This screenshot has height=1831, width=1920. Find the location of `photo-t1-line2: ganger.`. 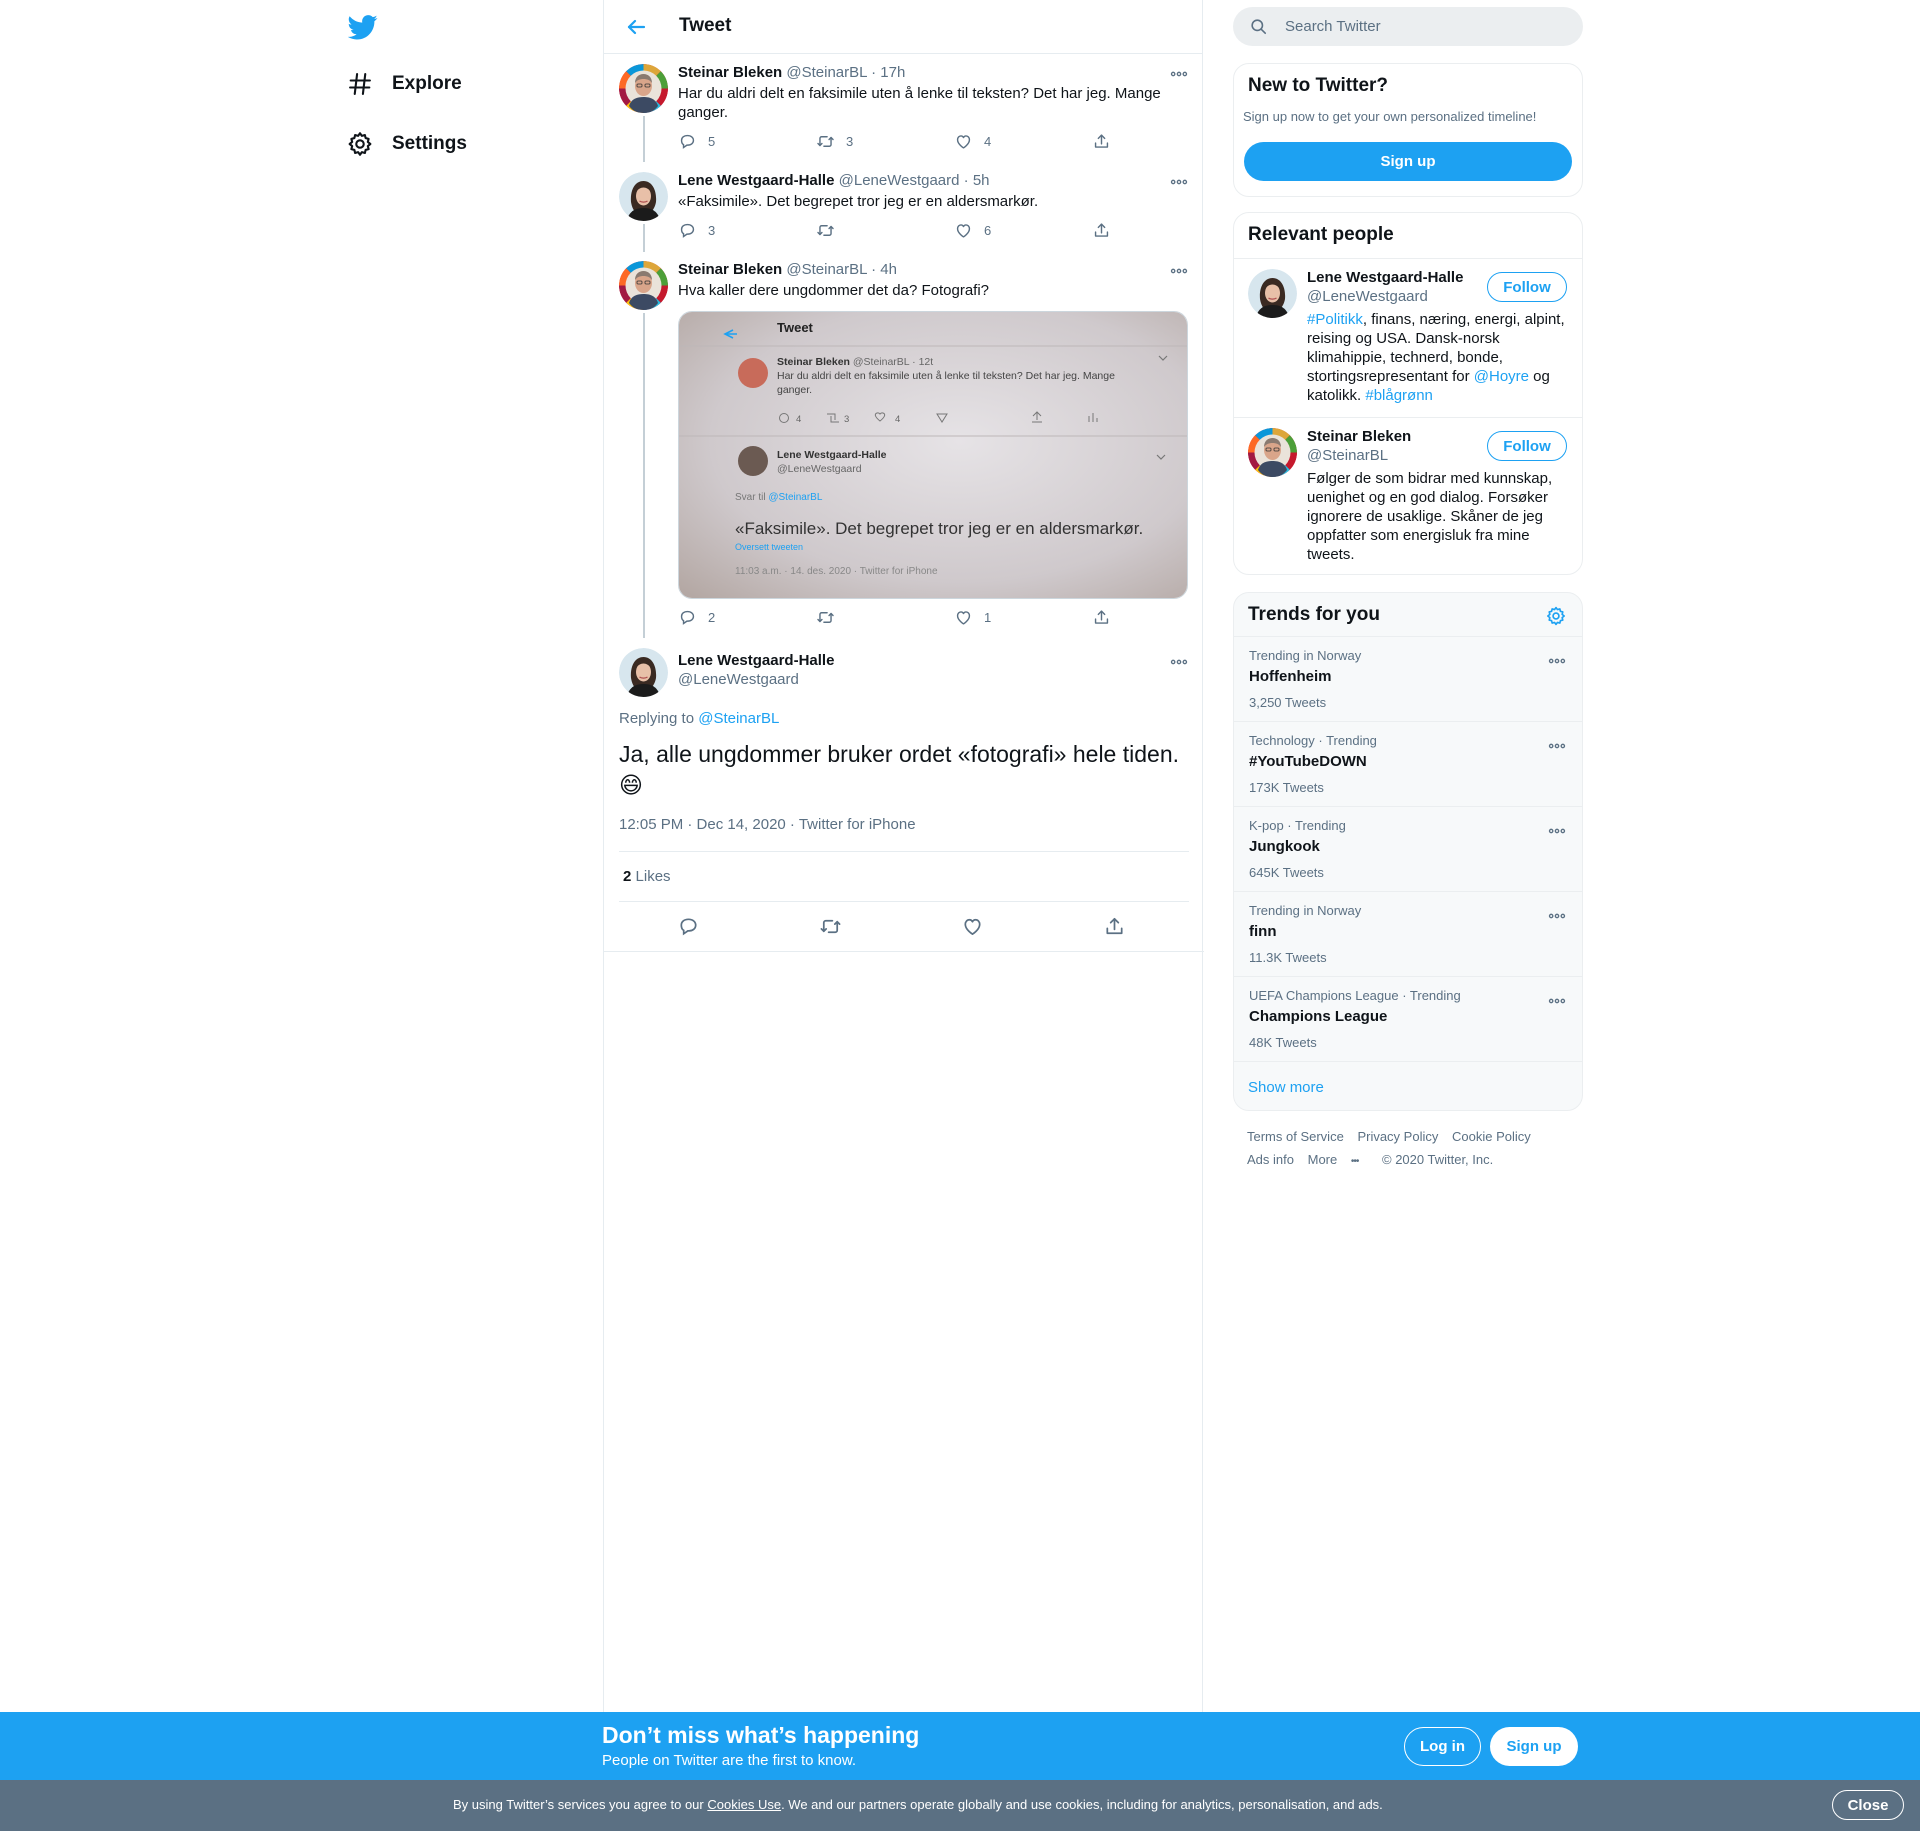

photo-t1-line2: ganger. is located at coordinates (794, 390).